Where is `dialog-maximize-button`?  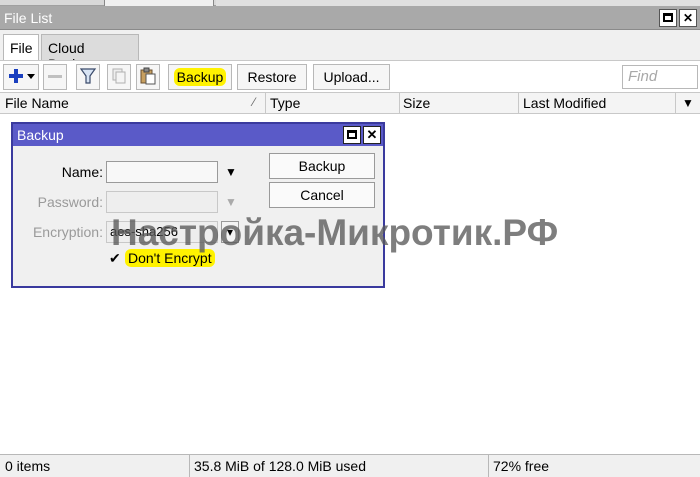
dialog-maximize-button is located at coordinates (352, 135).